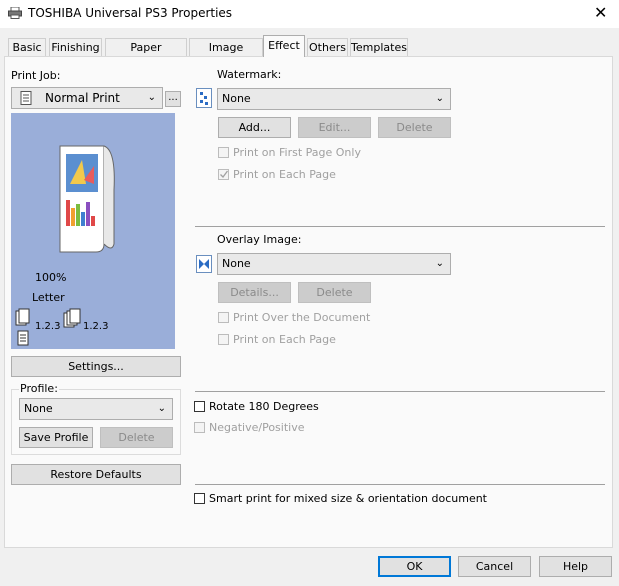 This screenshot has width=619, height=586. What do you see at coordinates (38, 408) in the screenshot?
I see `profile-value: None` at bounding box center [38, 408].